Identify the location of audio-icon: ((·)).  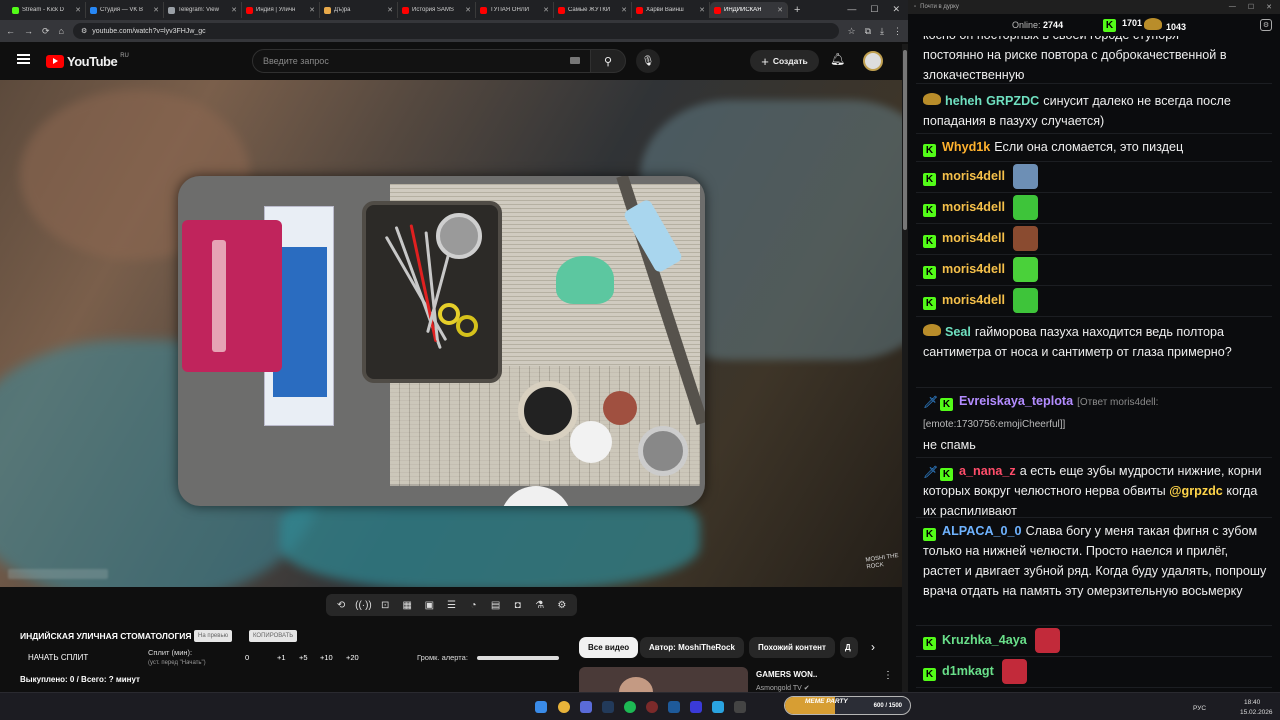
(363, 605).